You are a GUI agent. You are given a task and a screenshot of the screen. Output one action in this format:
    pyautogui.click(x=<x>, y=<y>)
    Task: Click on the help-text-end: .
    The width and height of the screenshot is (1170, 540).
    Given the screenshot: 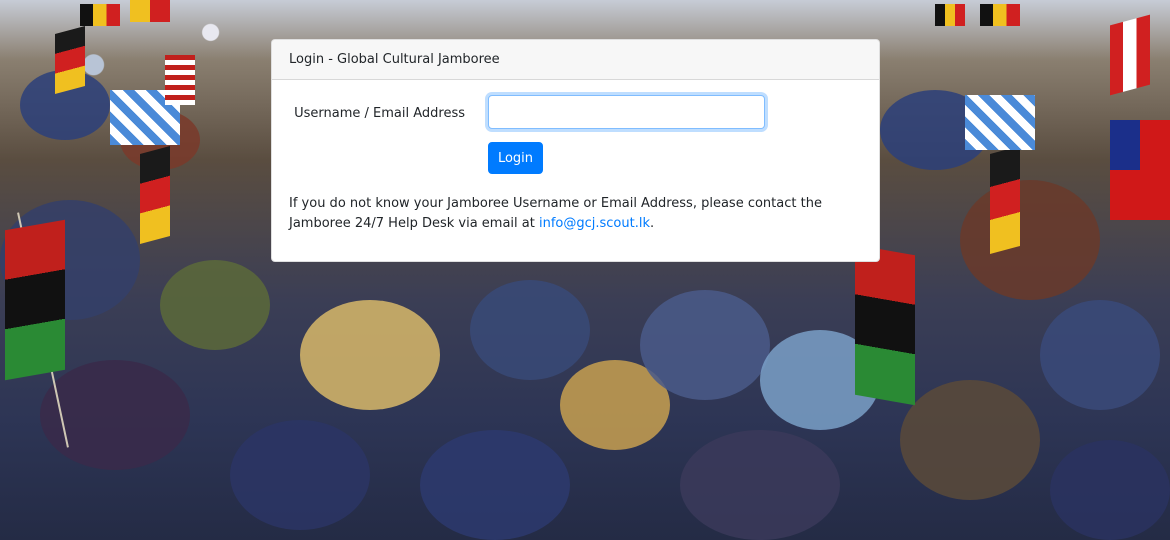 What is the action you would take?
    pyautogui.click(x=652, y=223)
    